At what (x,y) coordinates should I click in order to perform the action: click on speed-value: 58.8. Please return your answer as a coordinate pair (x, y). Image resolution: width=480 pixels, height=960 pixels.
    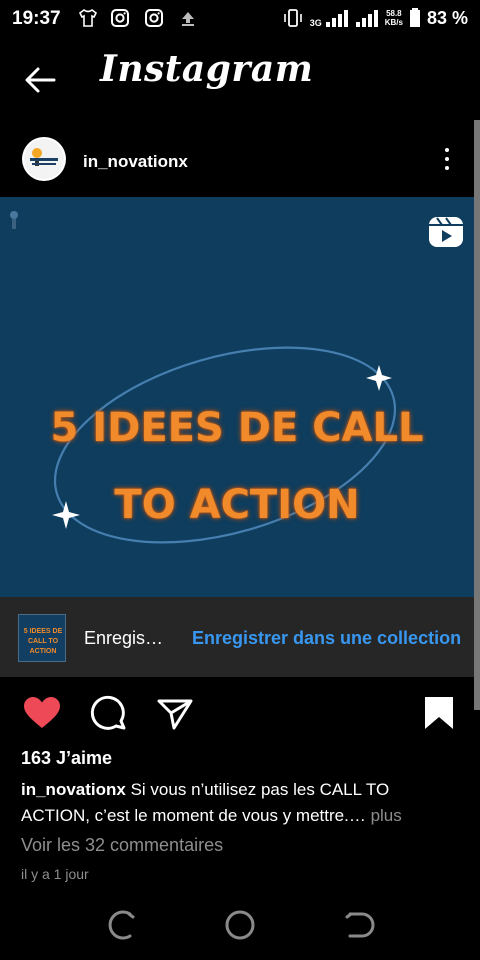
    Looking at the image, I should click on (394, 13).